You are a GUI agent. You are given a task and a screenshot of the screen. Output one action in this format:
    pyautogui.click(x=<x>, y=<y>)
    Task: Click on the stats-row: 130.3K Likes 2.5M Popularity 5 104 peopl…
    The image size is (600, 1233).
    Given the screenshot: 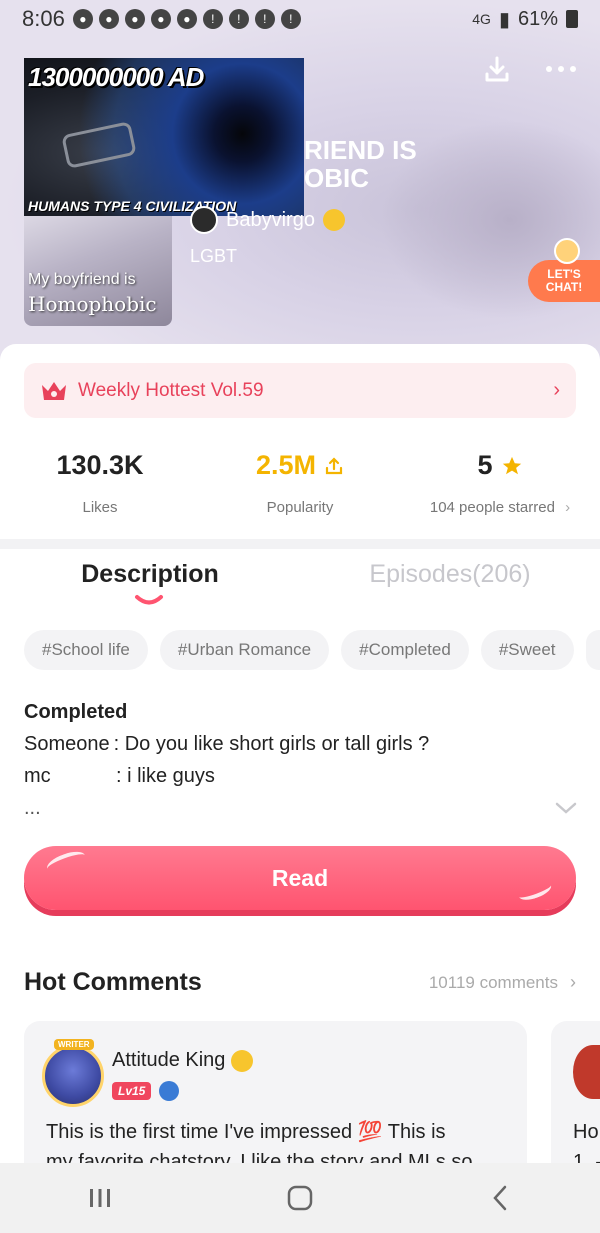 What is the action you would take?
    pyautogui.click(x=300, y=483)
    